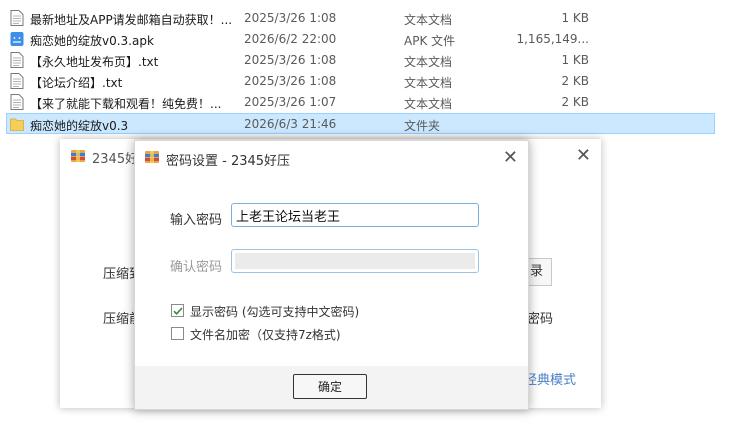 The height and width of the screenshot is (428, 743). I want to click on file-name: 痴恋她的绽放v0.3.apk, so click(92, 41).